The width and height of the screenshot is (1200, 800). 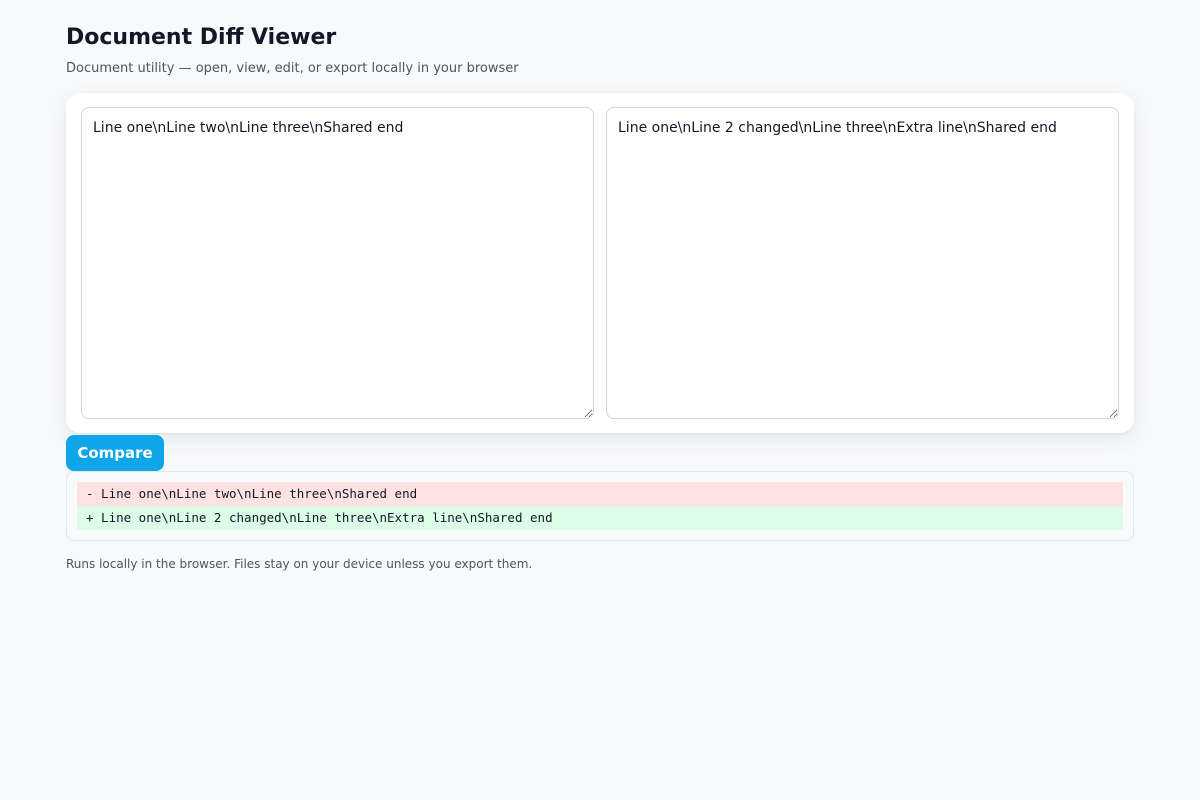 What do you see at coordinates (201, 37) in the screenshot?
I see `page-title: Document Diff Viewer` at bounding box center [201, 37].